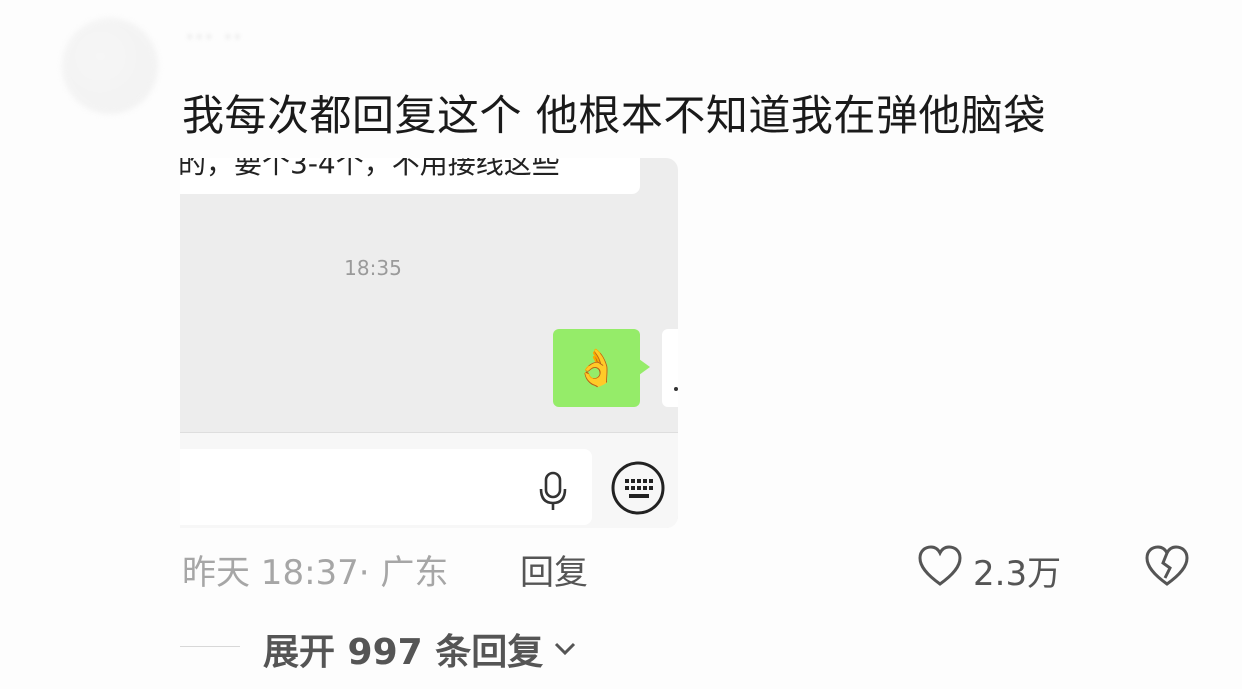 Image resolution: width=1242 pixels, height=689 pixels. Describe the element at coordinates (110, 66) in the screenshot. I see `user-avatar` at that location.